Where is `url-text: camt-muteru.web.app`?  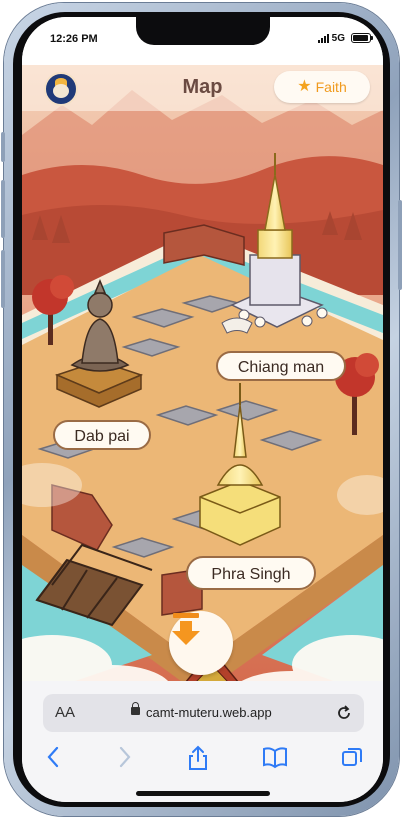
url-text: camt-muteru.web.app is located at coordinates (209, 712).